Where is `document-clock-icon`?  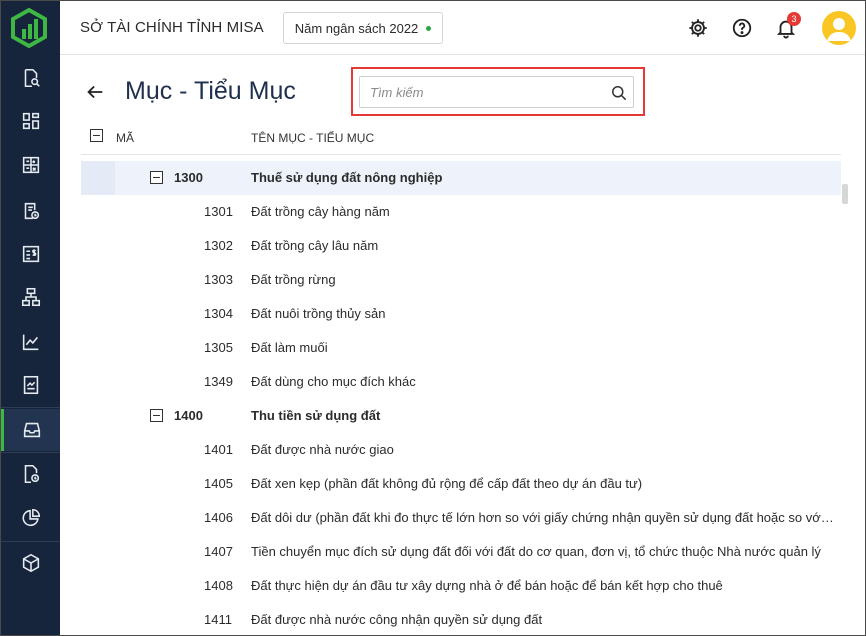
document-clock-icon is located at coordinates (31, 211).